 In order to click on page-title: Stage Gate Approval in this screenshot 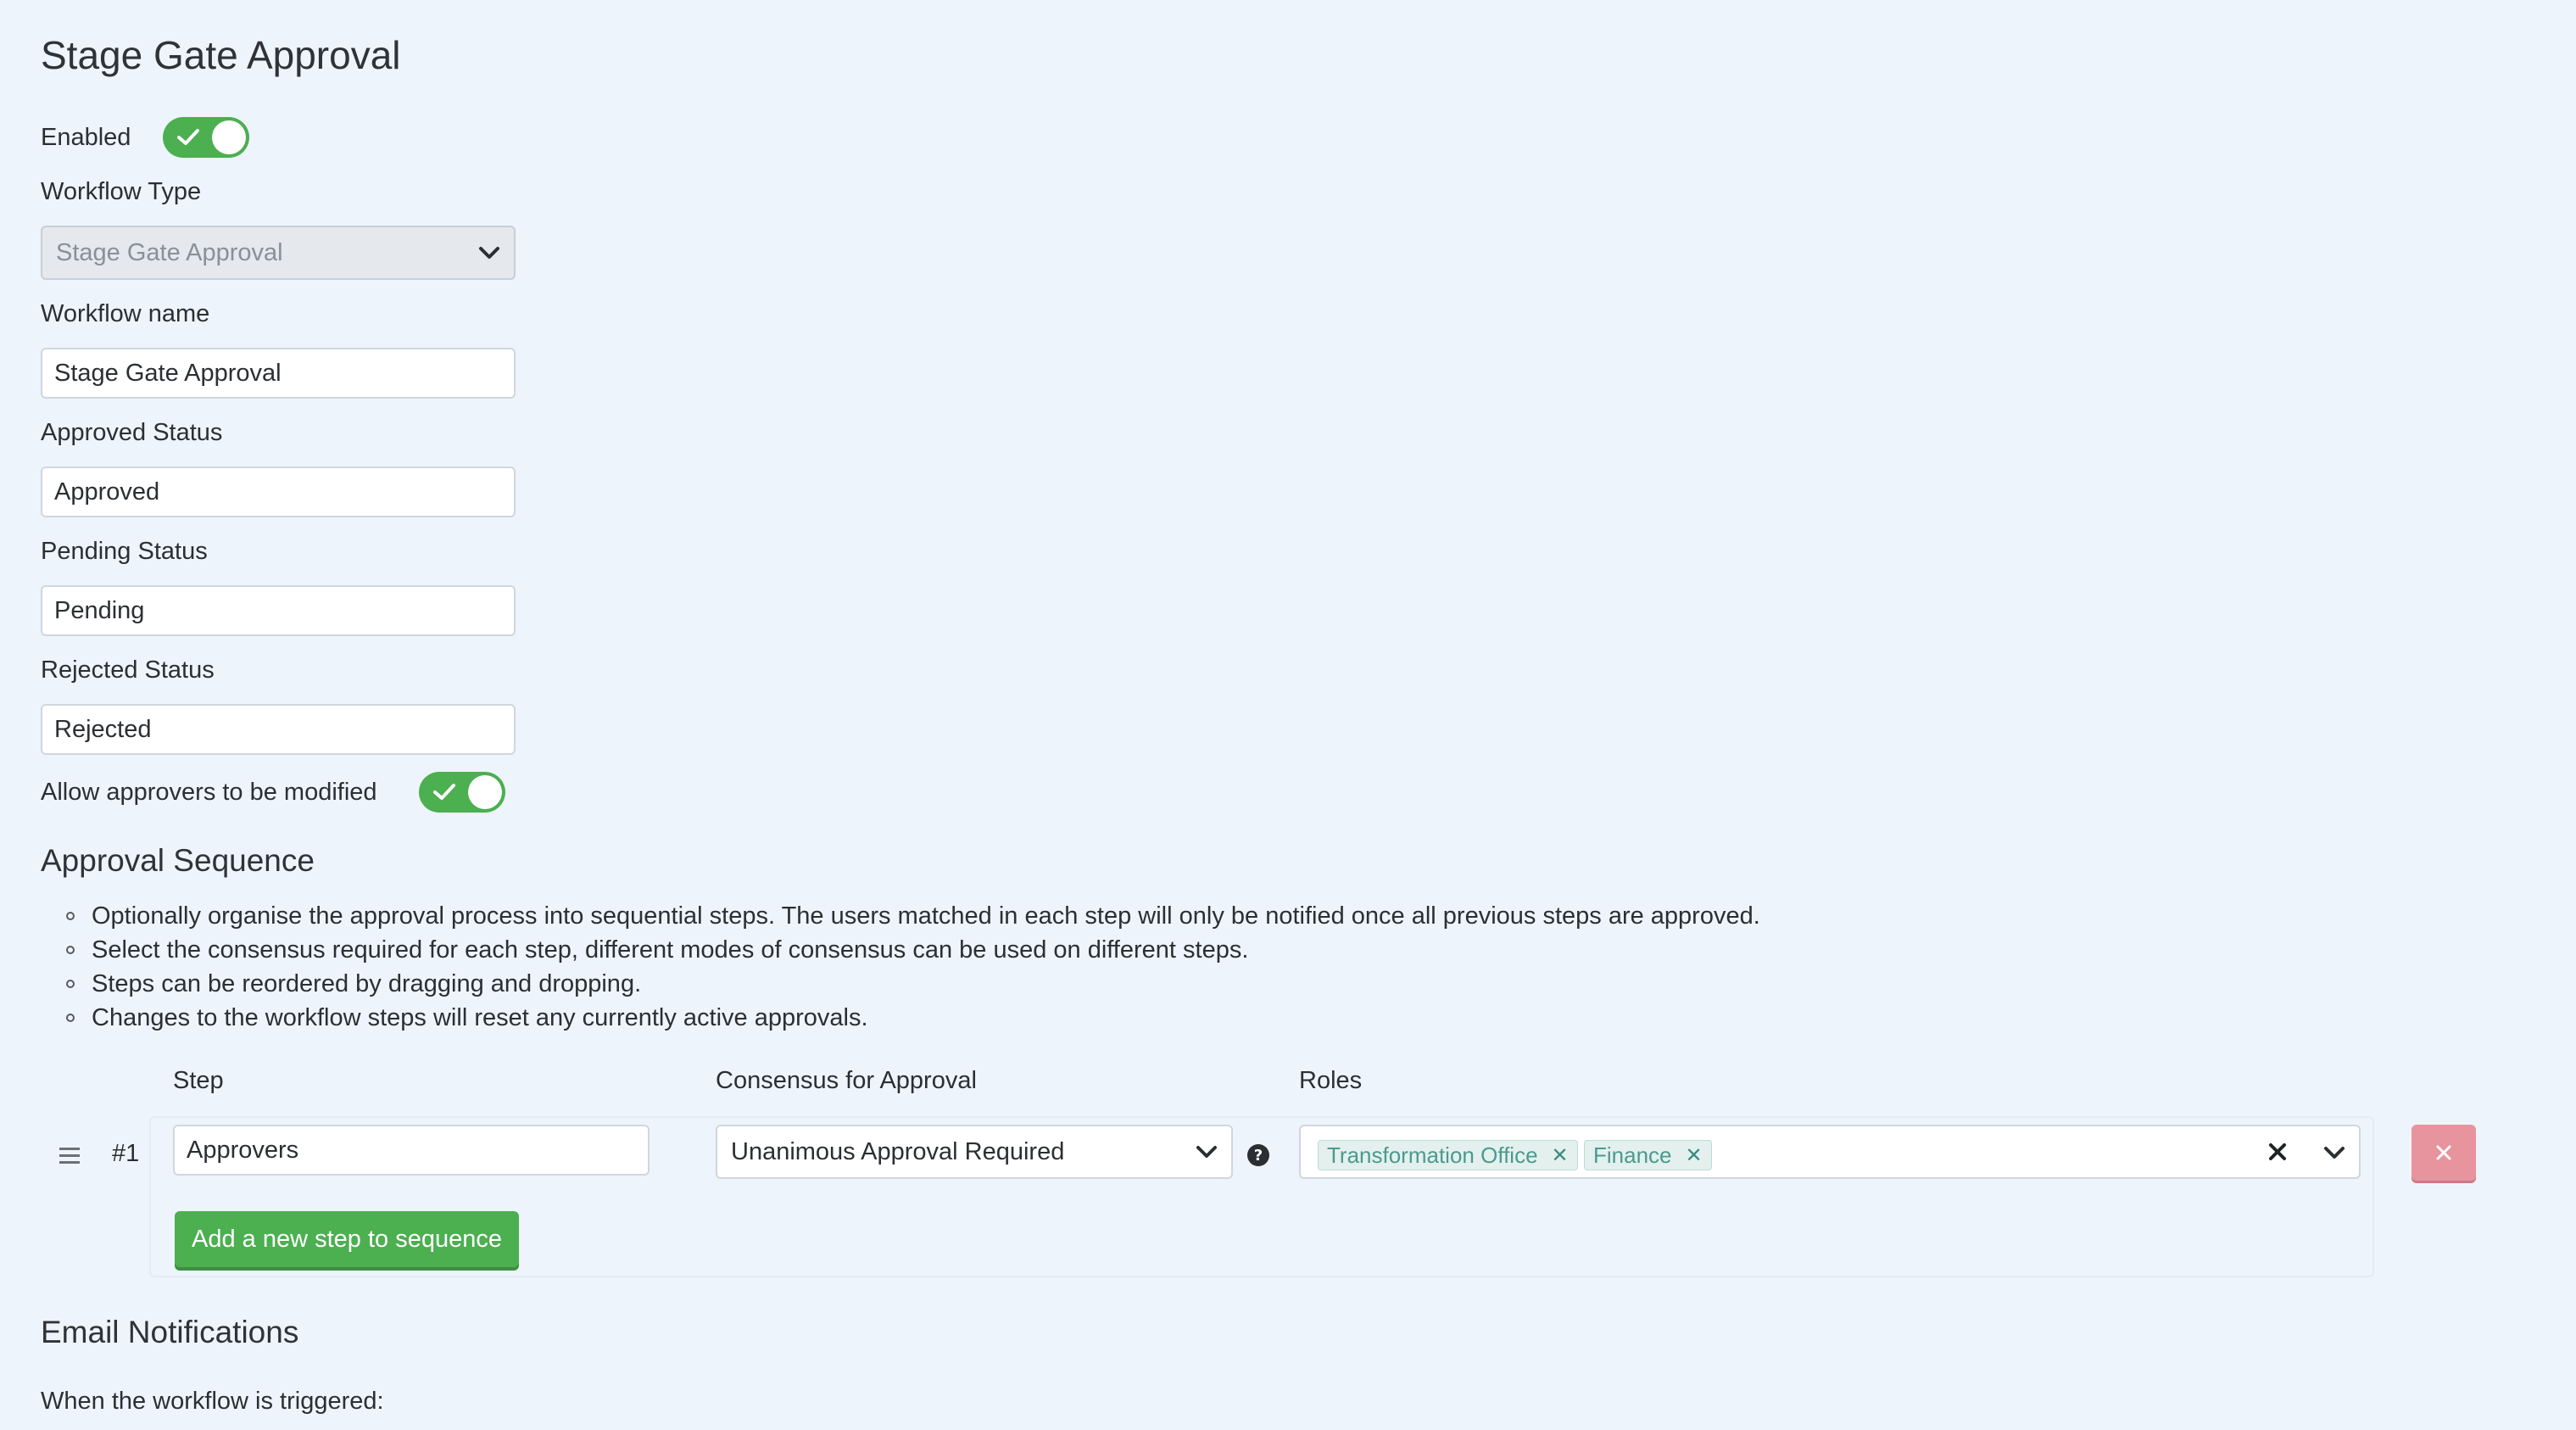, I will do `click(221, 55)`.